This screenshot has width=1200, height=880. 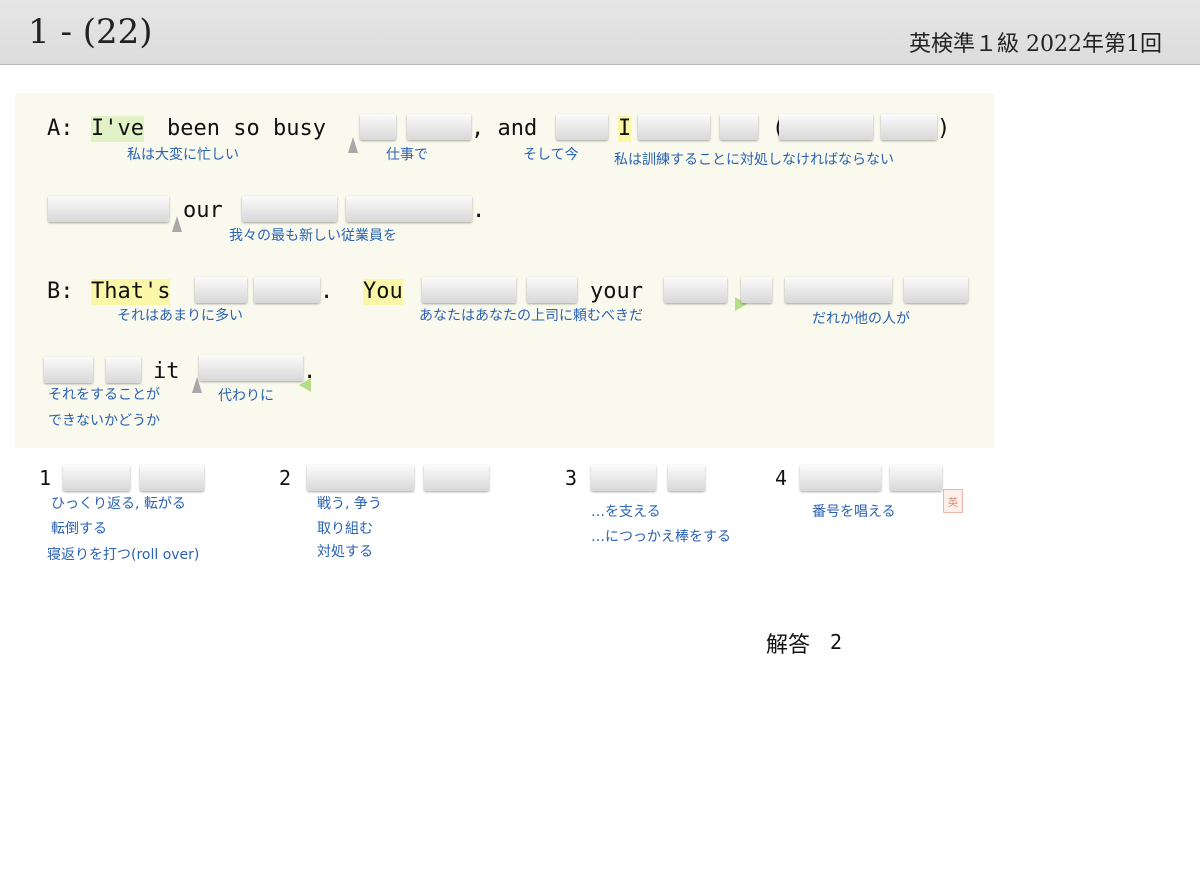 What do you see at coordinates (123, 555) in the screenshot?
I see `option-gloss: 寝返りを打つ(roll over)` at bounding box center [123, 555].